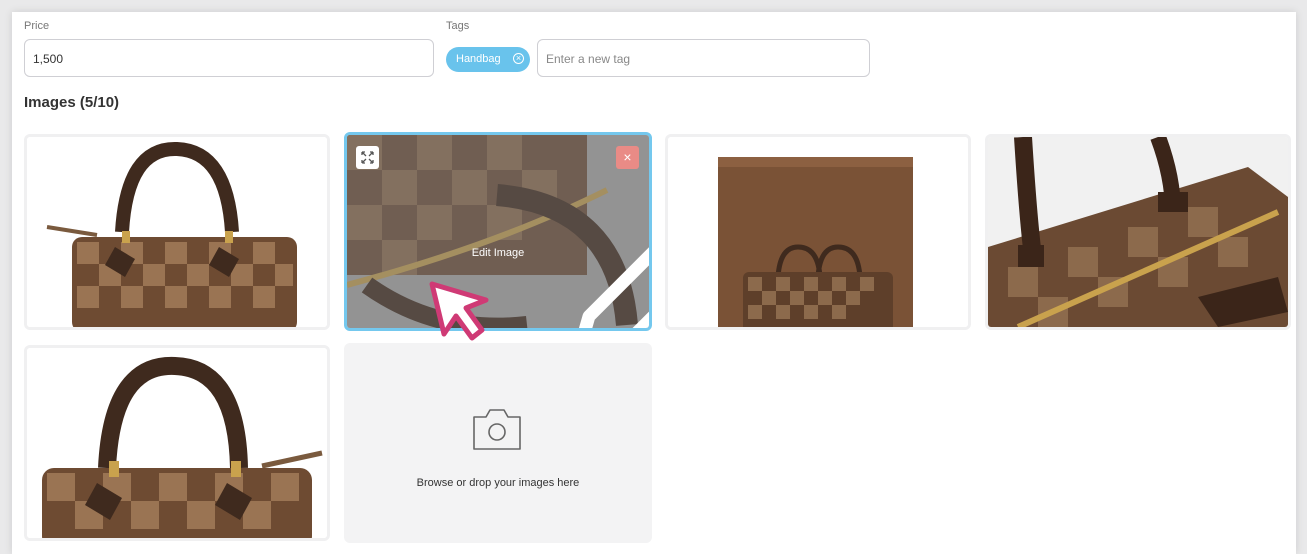 The height and width of the screenshot is (554, 1307). Describe the element at coordinates (567, 269) in the screenshot. I see `pencil-icon` at that location.